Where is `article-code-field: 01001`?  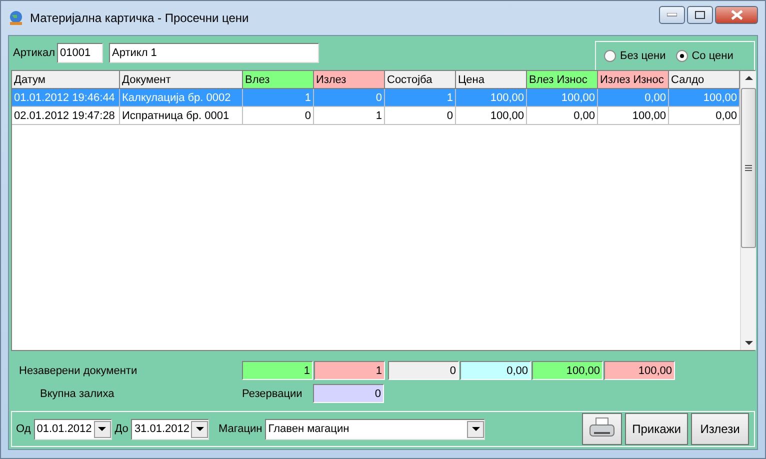
article-code-field: 01001 is located at coordinates (80, 53).